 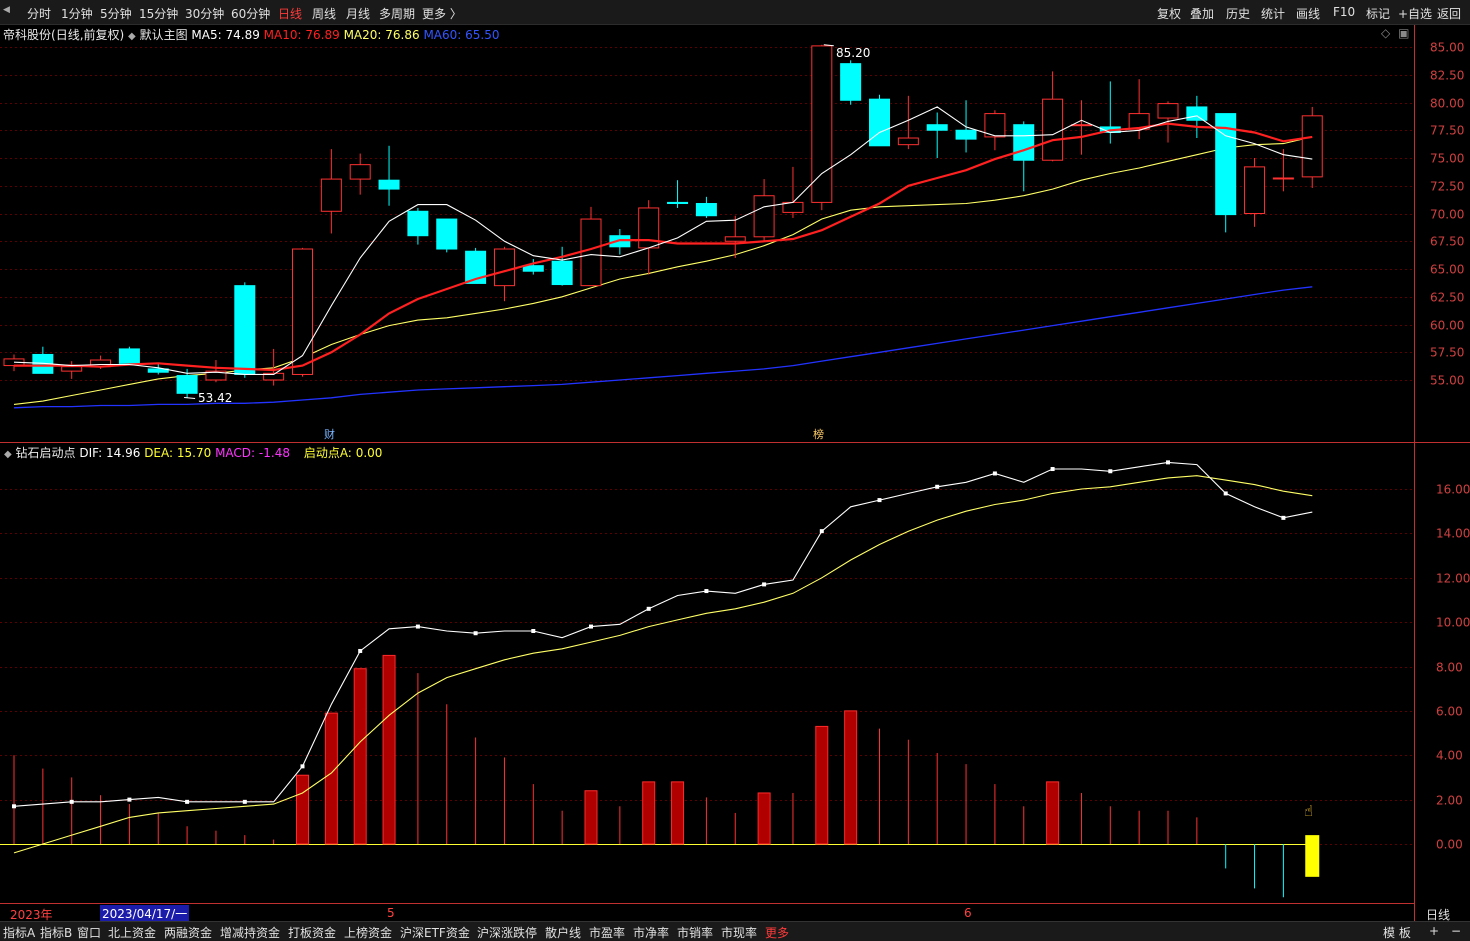 What do you see at coordinates (8, 454) in the screenshot?
I see `indicator-toggle-icon: ◆` at bounding box center [8, 454].